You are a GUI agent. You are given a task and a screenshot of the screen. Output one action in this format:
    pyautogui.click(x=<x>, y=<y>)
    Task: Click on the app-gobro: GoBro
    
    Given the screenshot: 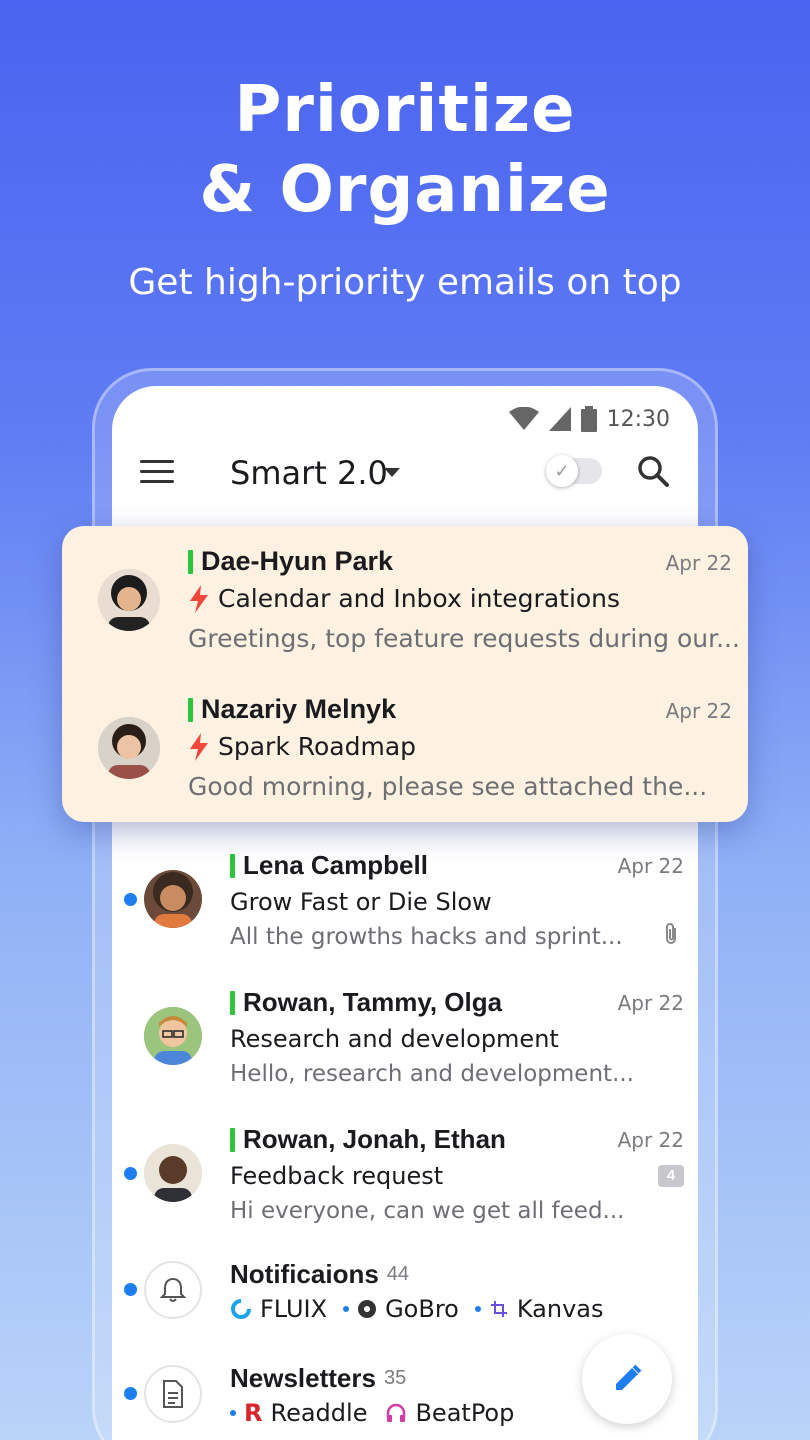 What is the action you would take?
    pyautogui.click(x=422, y=1309)
    